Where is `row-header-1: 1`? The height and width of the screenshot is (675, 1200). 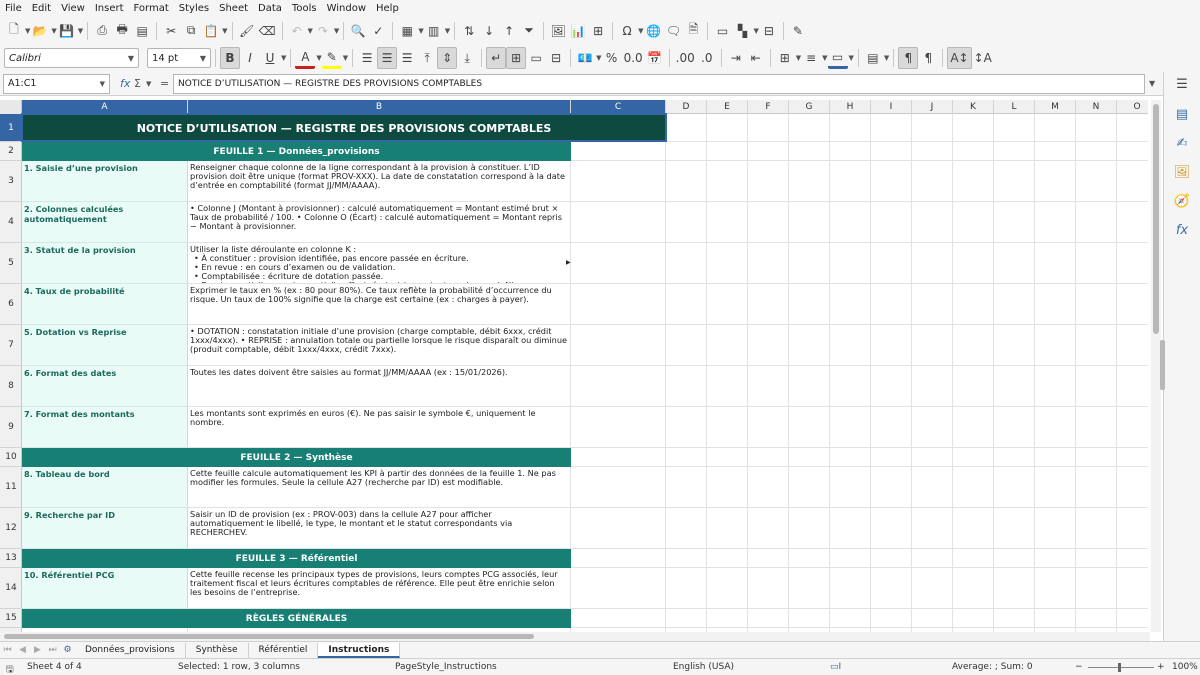 row-header-1: 1 is located at coordinates (11, 128).